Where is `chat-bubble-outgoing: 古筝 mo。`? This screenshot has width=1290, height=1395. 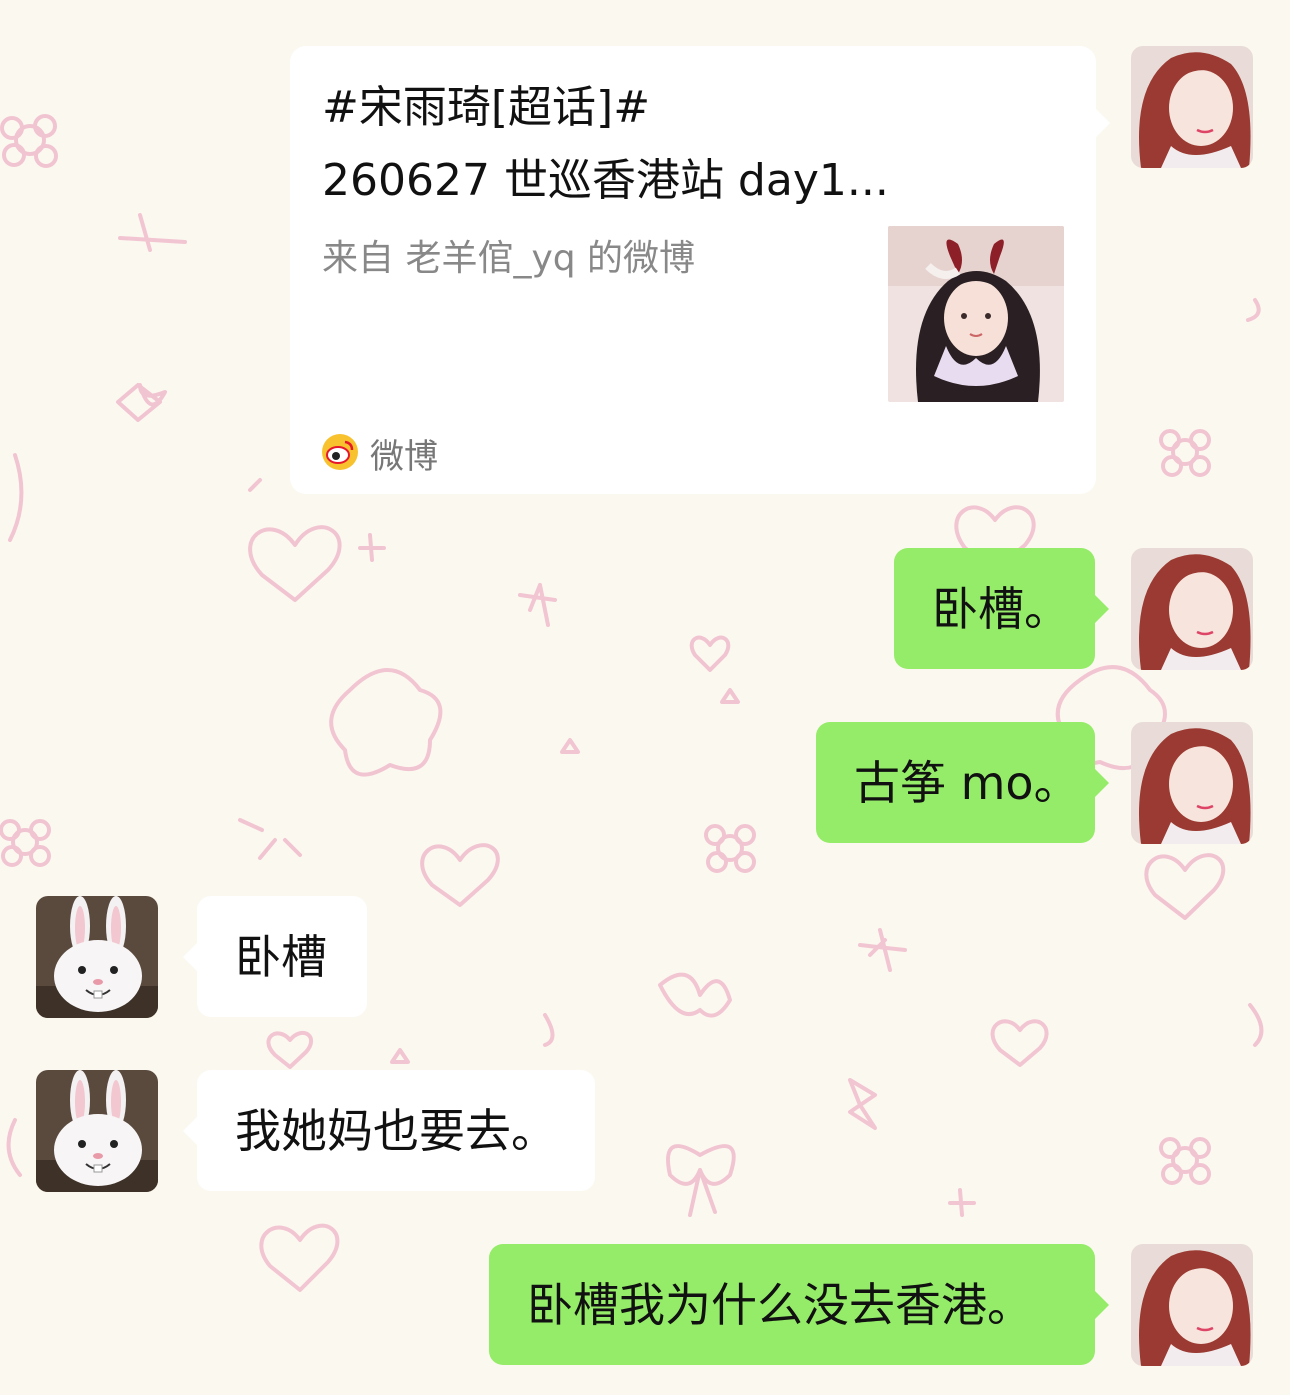
chat-bubble-outgoing: 古筝 mo。 is located at coordinates (962, 782).